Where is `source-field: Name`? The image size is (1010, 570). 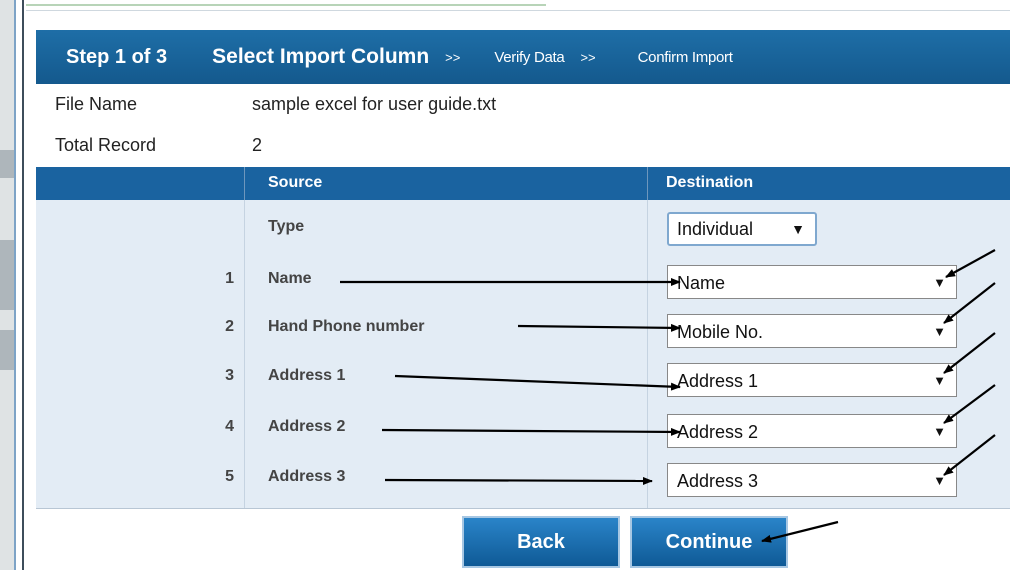 source-field: Name is located at coordinates (290, 278).